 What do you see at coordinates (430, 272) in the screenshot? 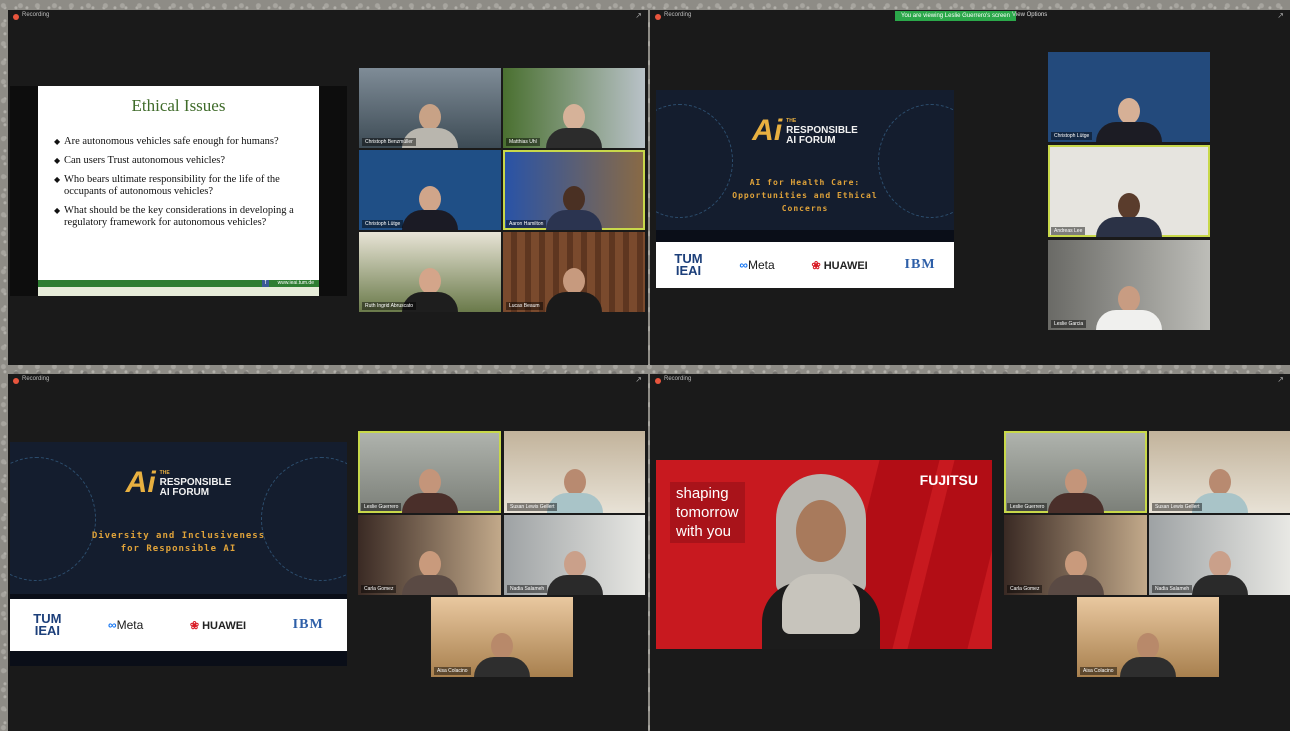
I see `video-tile: Ruth Ingrid Abruscato` at bounding box center [430, 272].